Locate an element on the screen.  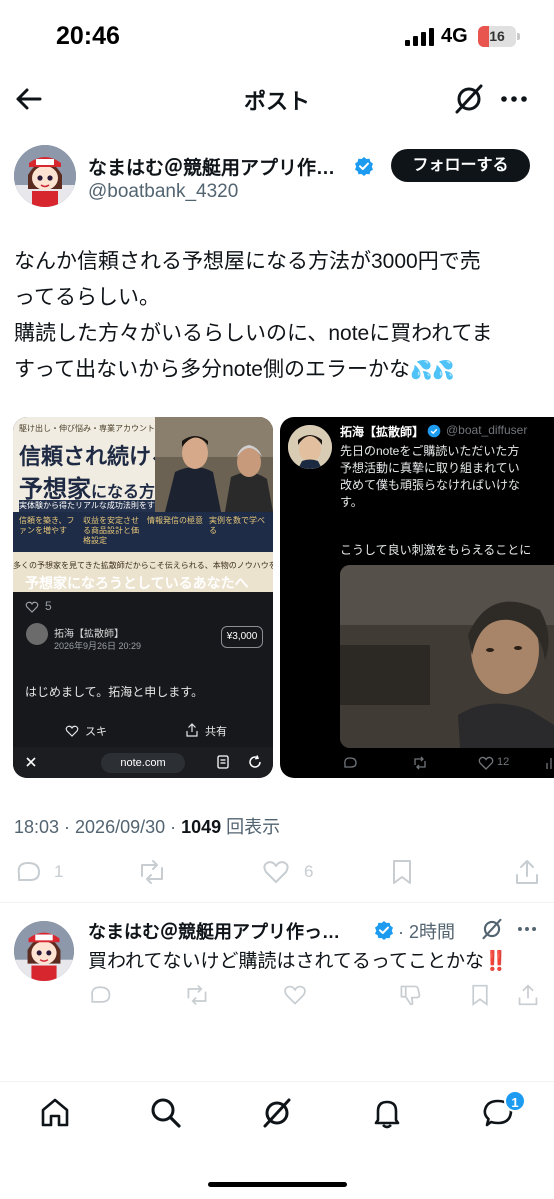
browser-url: note.com is located at coordinates (143, 763).